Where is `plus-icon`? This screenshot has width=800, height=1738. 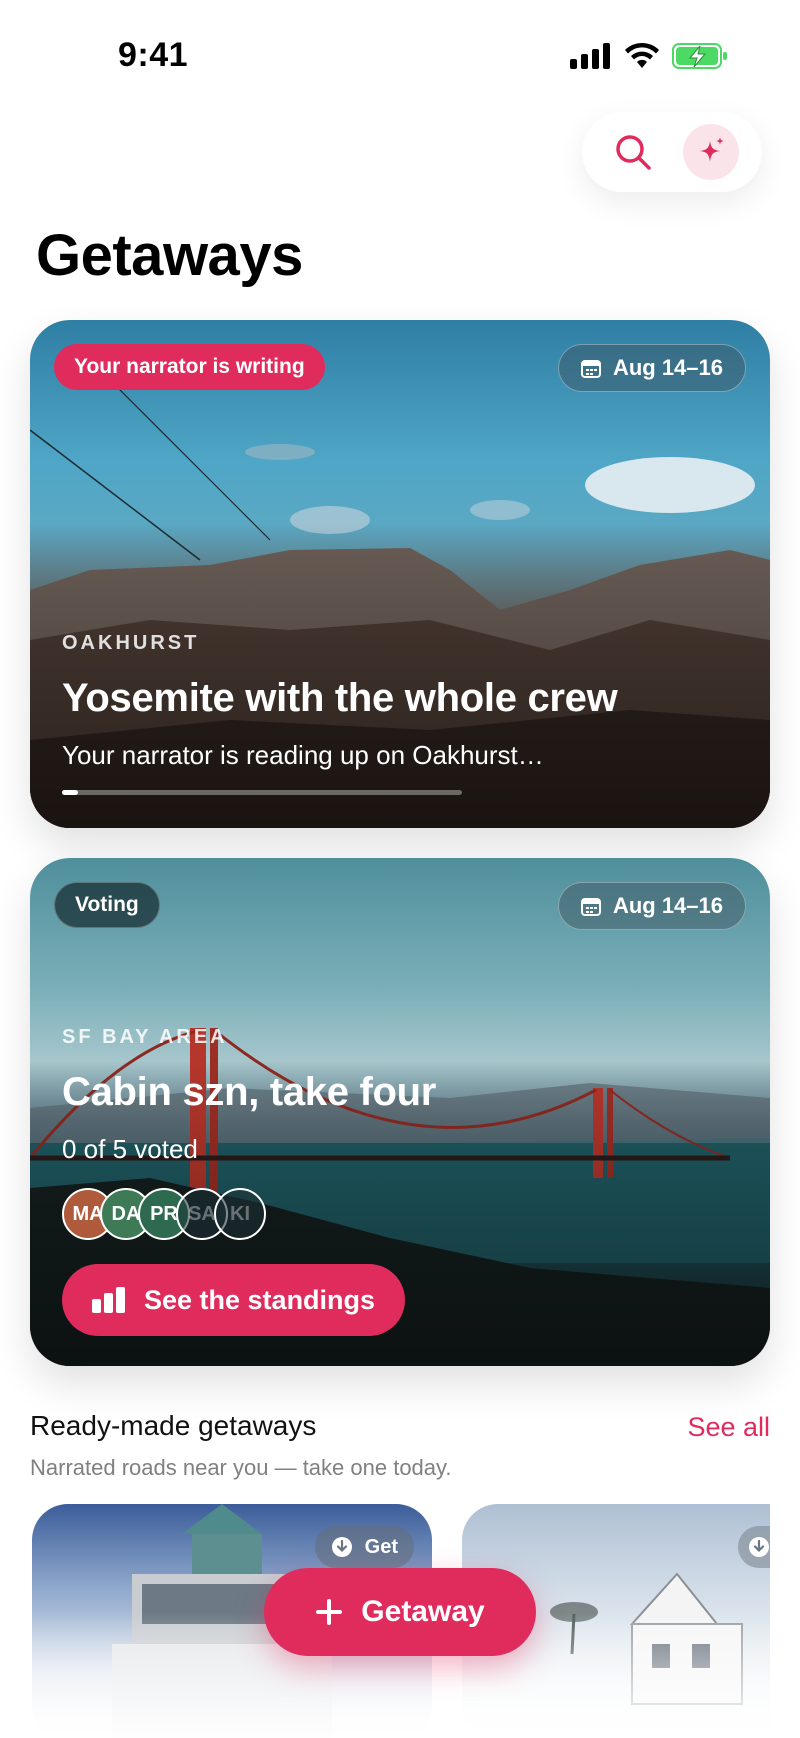
plus-icon is located at coordinates (329, 1612).